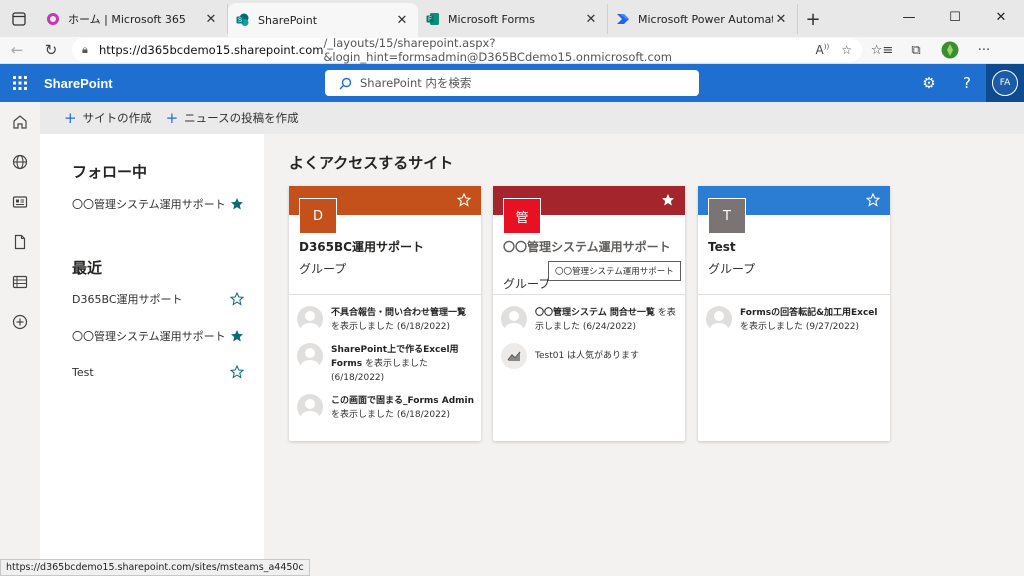  What do you see at coordinates (288, 20) in the screenshot?
I see `tab-title: SharePoint` at bounding box center [288, 20].